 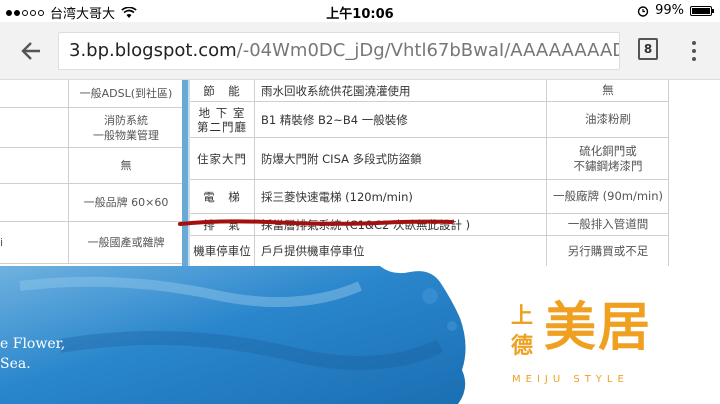 What do you see at coordinates (125, 165) in the screenshot?
I see `table-cell: 無` at bounding box center [125, 165].